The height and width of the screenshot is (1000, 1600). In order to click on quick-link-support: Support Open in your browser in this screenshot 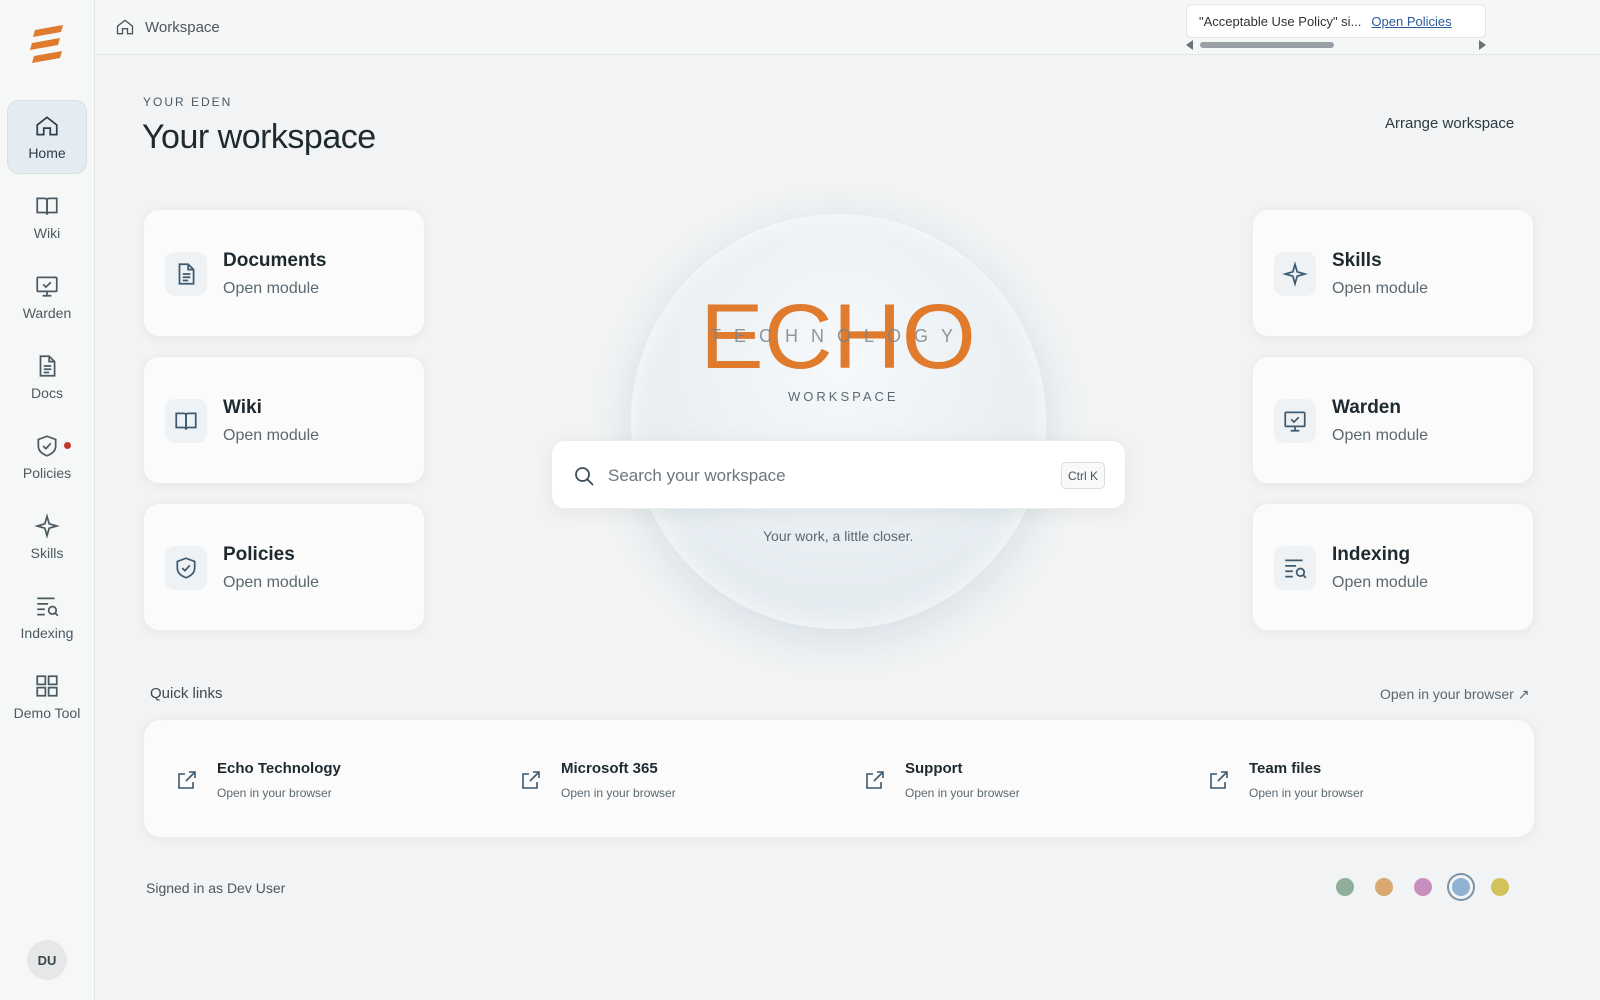, I will do `click(982, 779)`.